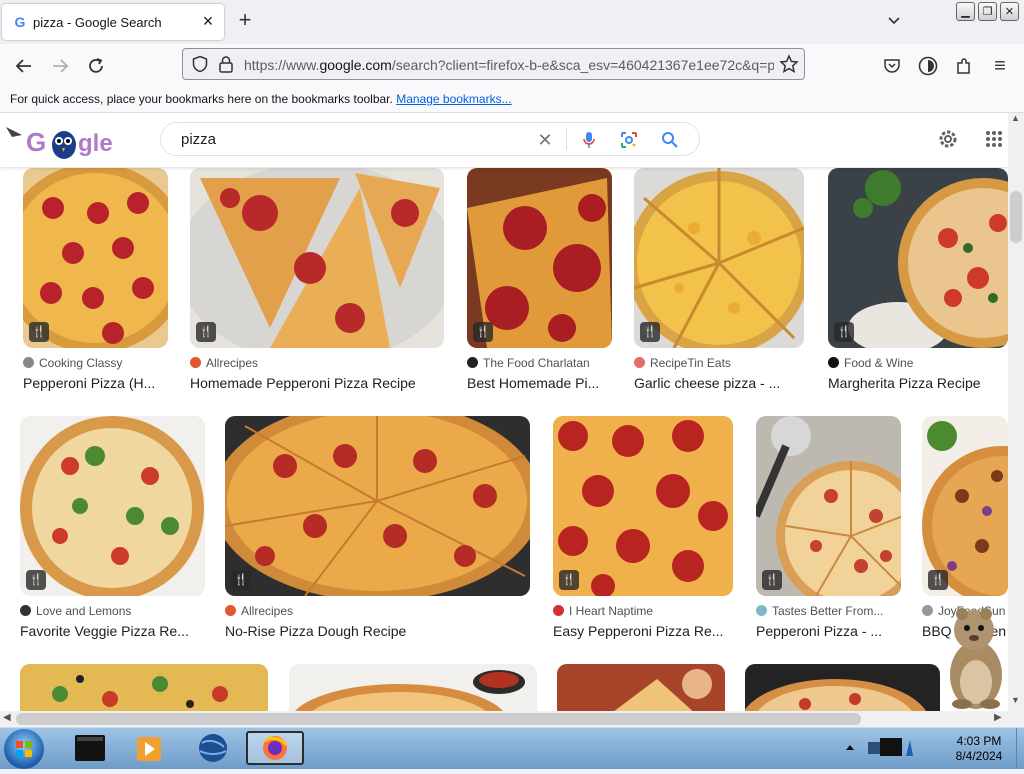 Image resolution: width=1024 pixels, height=774 pixels. Describe the element at coordinates (24, 66) in the screenshot. I see `back-button` at that location.